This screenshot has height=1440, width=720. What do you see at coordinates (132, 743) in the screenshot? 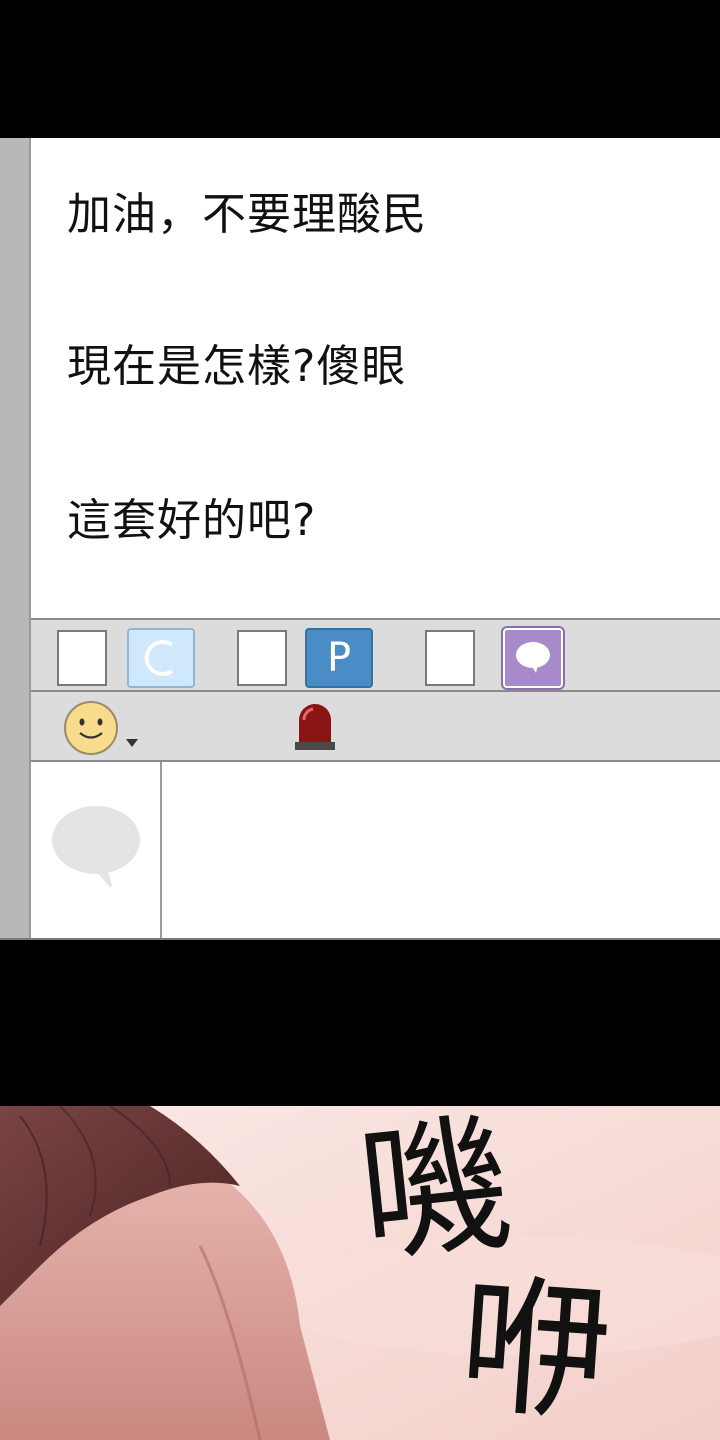
I see `chevron-down-icon` at bounding box center [132, 743].